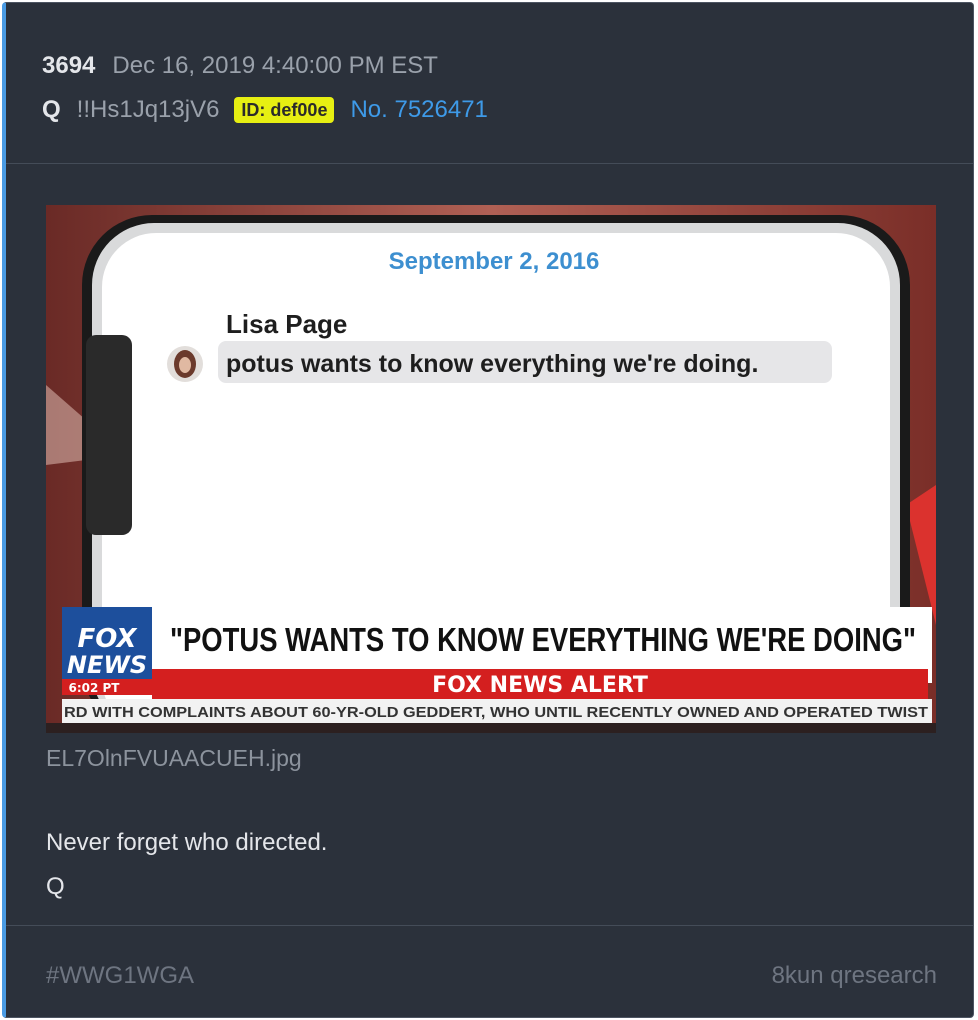  I want to click on post-date: Dec 16, 2019 4:40:00 PM EST, so click(275, 65).